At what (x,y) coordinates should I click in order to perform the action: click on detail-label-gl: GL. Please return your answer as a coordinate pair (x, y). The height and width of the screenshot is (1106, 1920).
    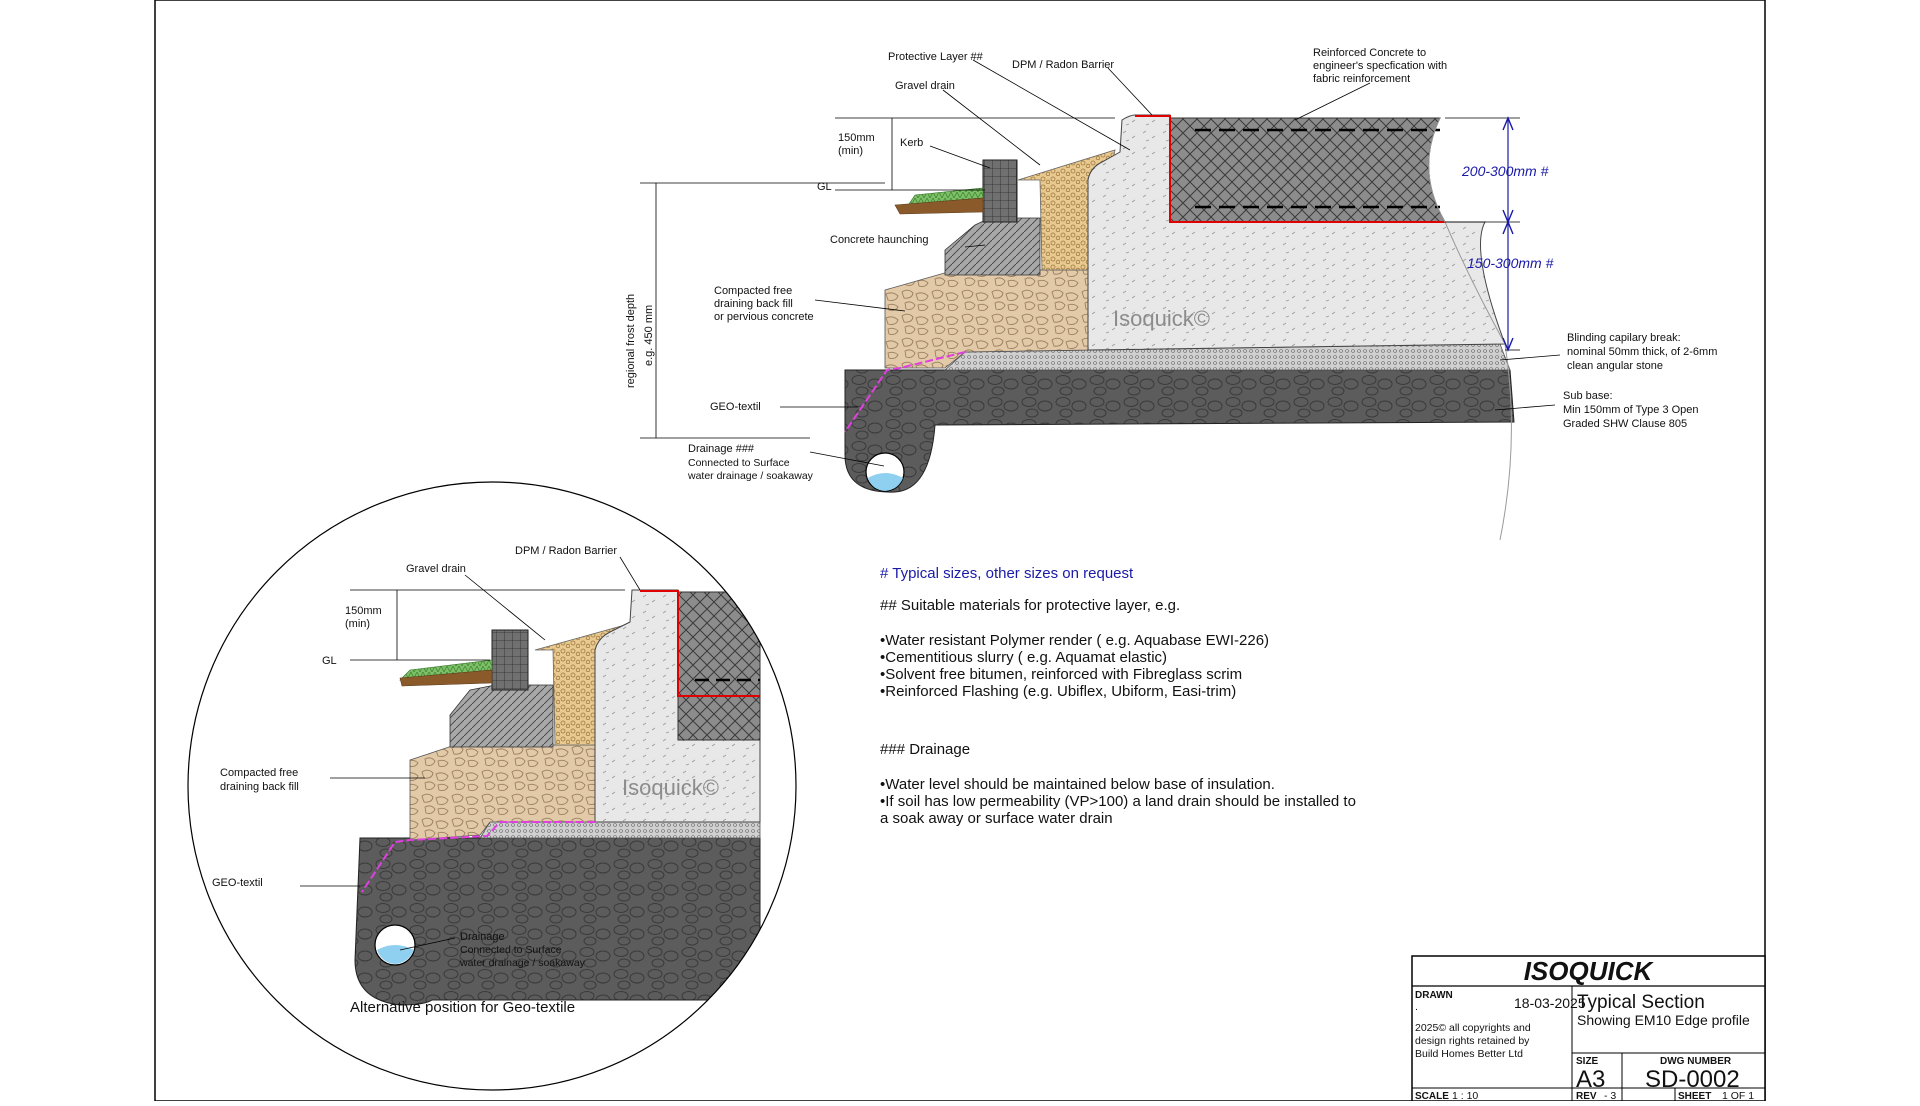
    Looking at the image, I should click on (329, 661).